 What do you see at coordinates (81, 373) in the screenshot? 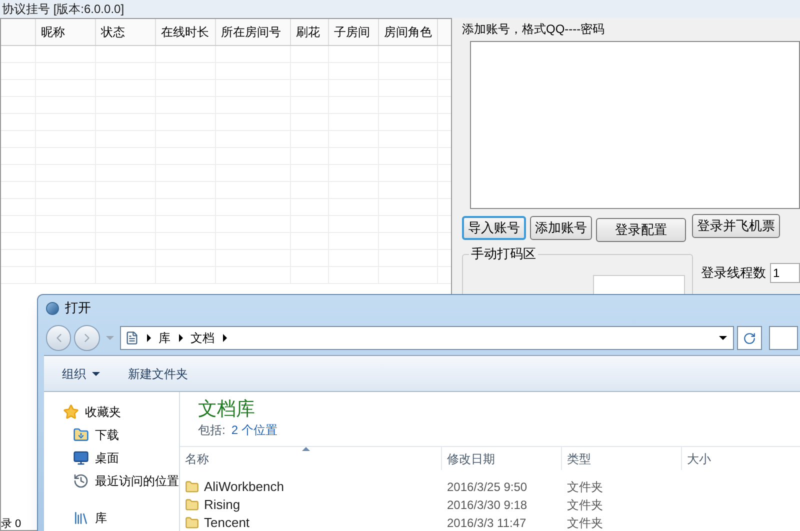
I see `organize-menu: 组织` at bounding box center [81, 373].